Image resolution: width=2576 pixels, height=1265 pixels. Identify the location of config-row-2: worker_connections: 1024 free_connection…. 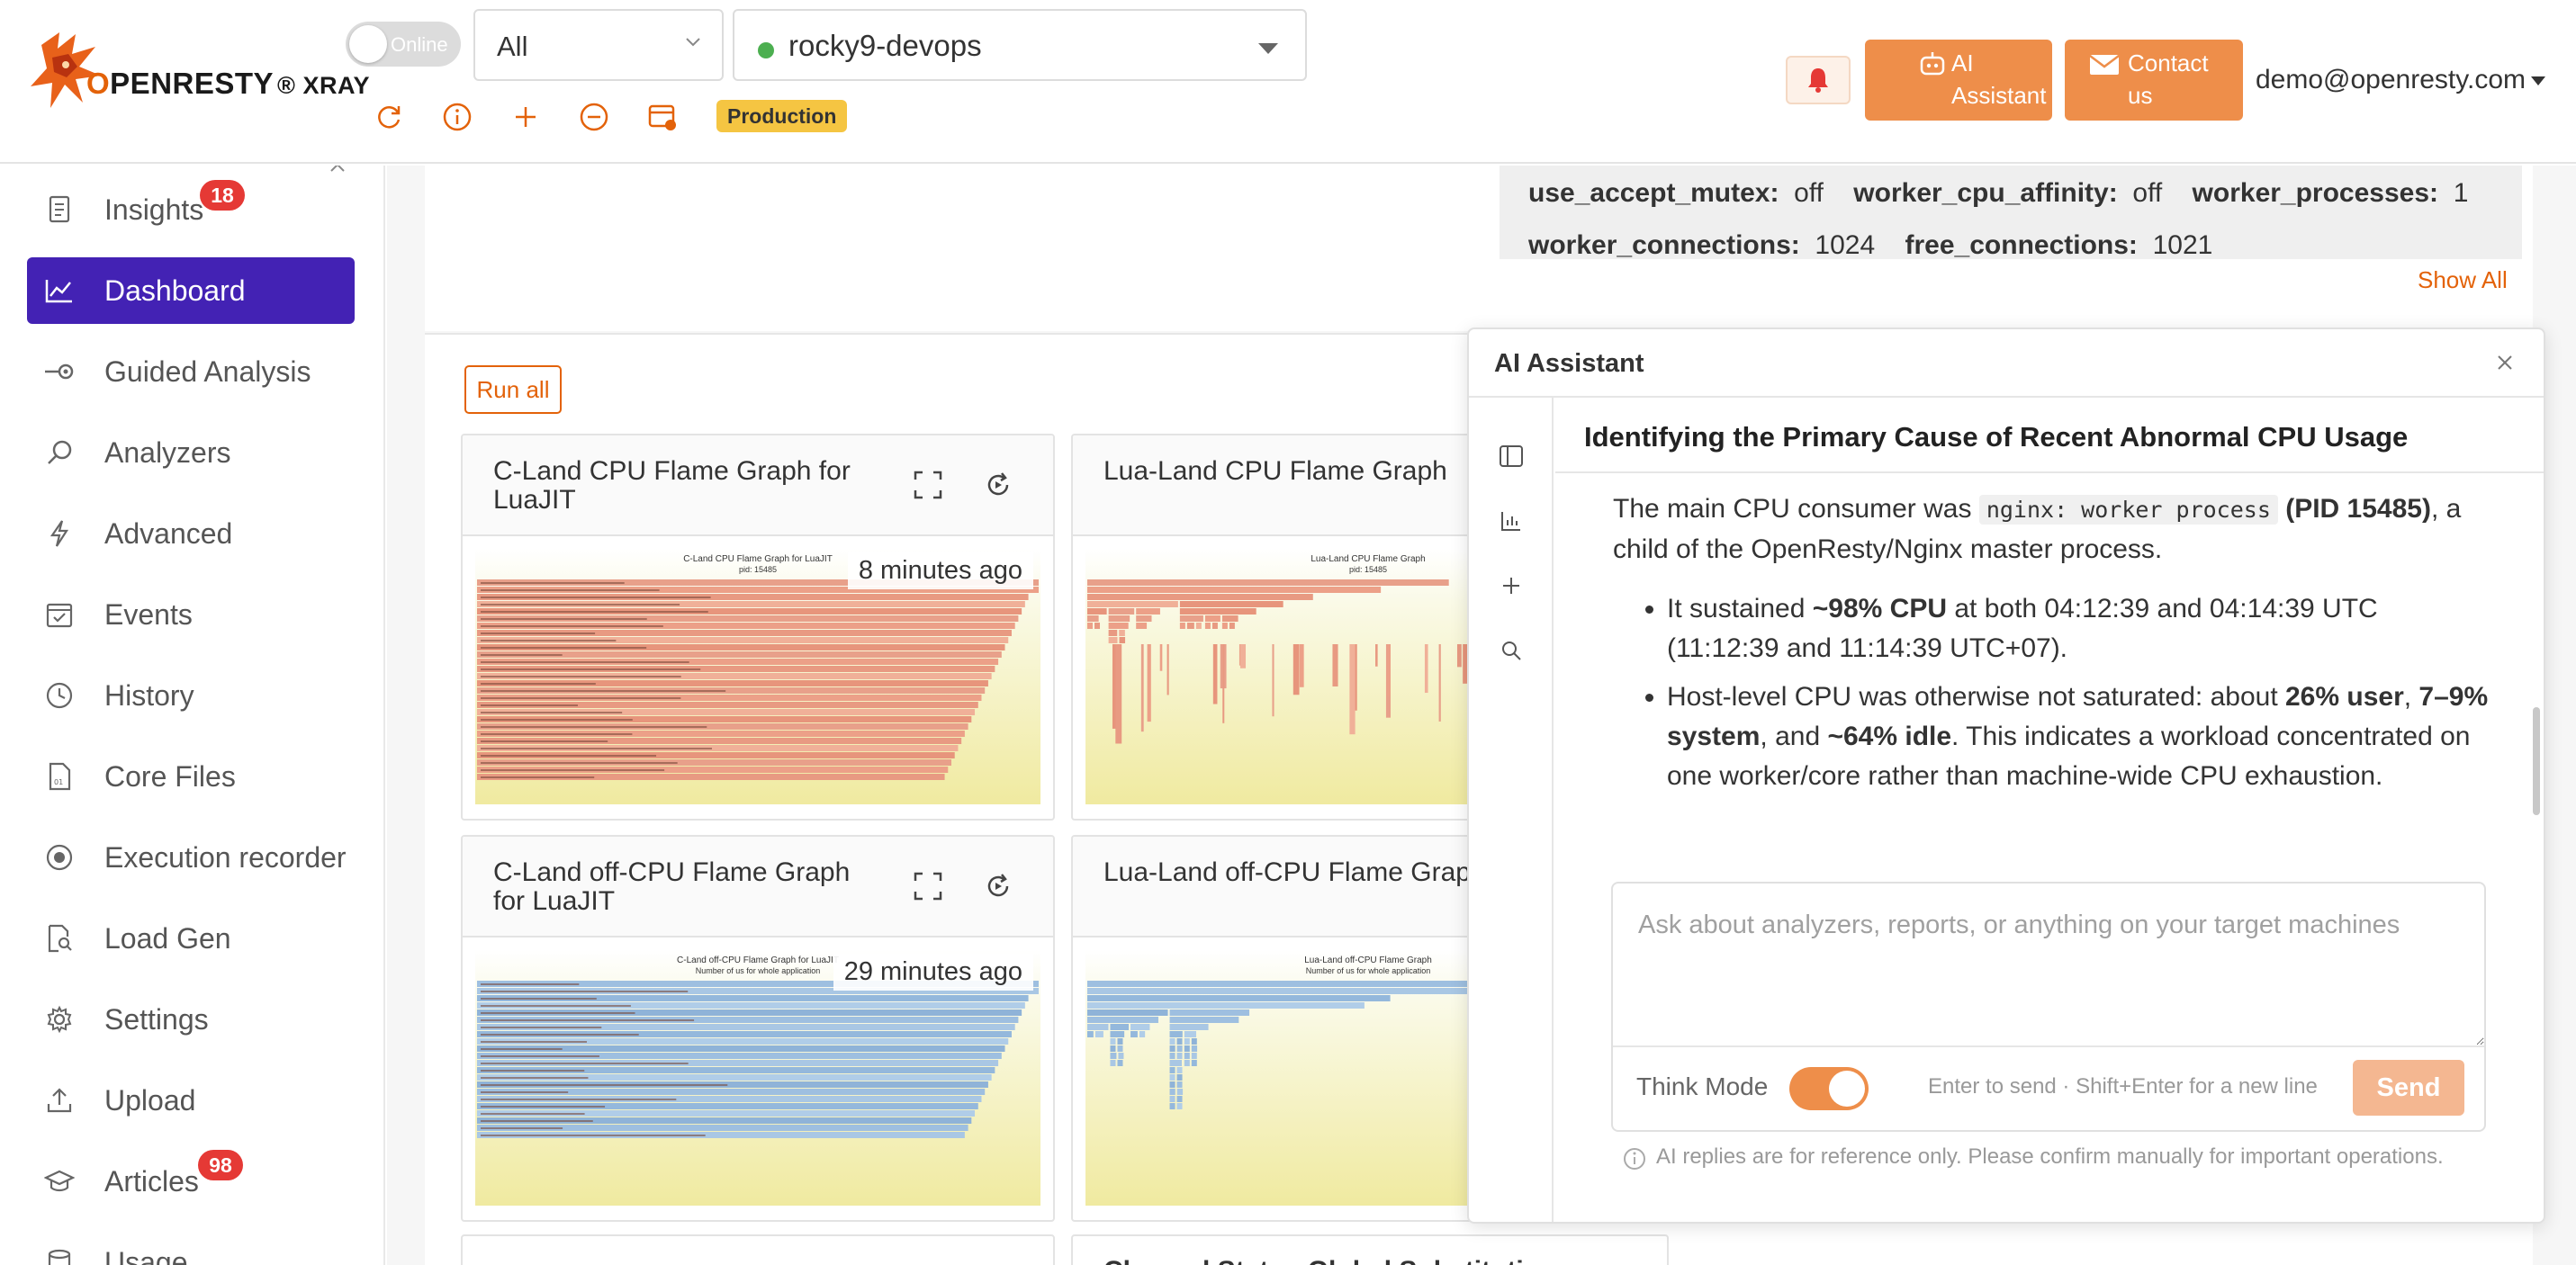
(1870, 246).